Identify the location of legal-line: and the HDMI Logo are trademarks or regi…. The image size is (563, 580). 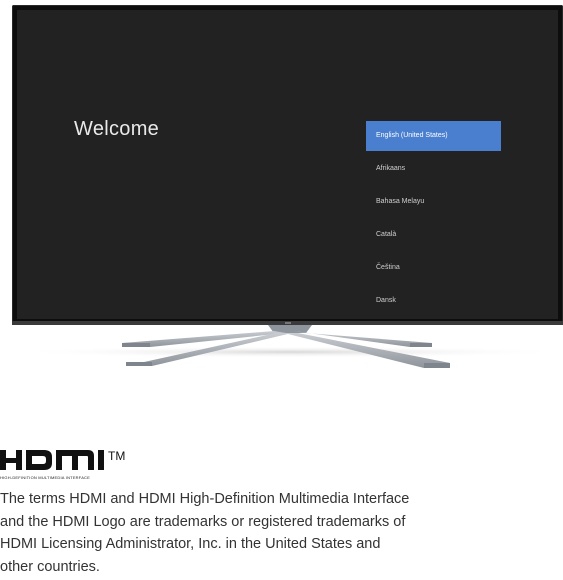
(203, 521).